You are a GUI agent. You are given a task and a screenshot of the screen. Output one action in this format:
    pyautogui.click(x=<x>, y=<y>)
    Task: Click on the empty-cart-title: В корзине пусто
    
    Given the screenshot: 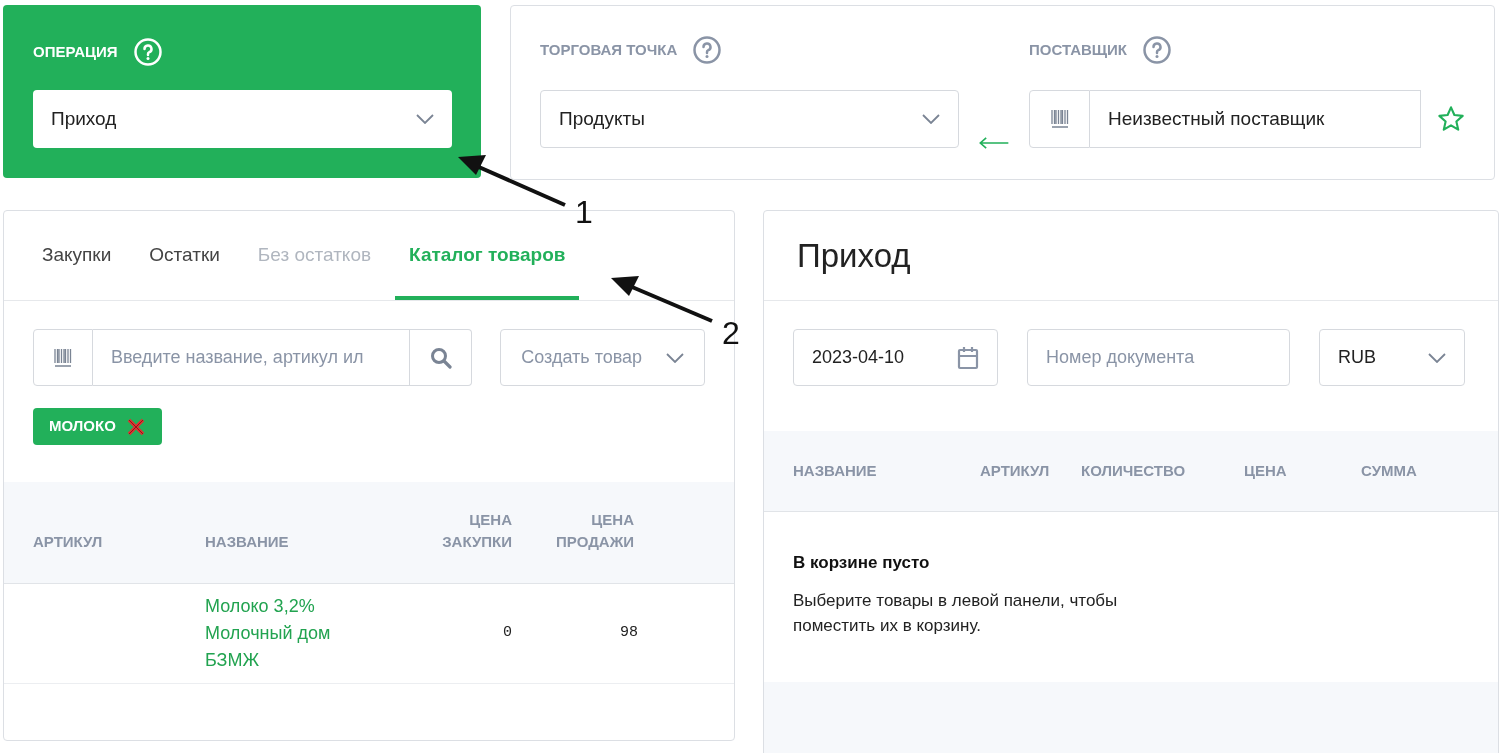 What is the action you would take?
    pyautogui.click(x=862, y=563)
    